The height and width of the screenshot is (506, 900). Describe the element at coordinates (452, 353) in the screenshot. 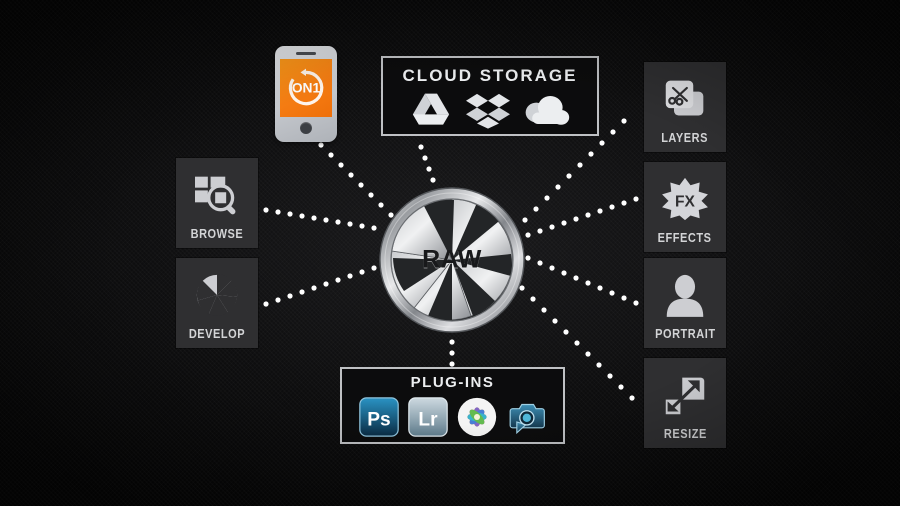

I see `connector-raw-to-plugins` at that location.